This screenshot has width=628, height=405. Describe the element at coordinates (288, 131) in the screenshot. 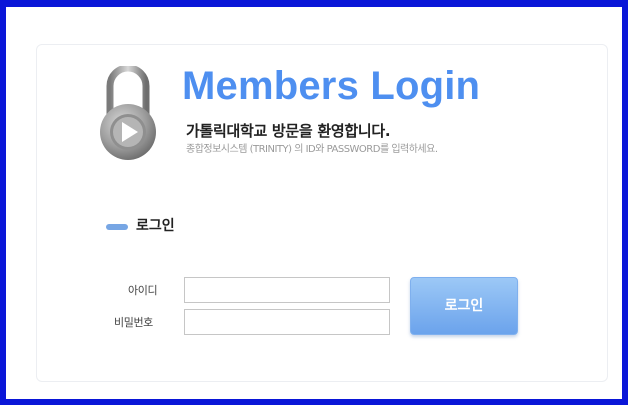

I see `welcome-message: 가톨릭대학교 방문을 환영합니다.` at that location.